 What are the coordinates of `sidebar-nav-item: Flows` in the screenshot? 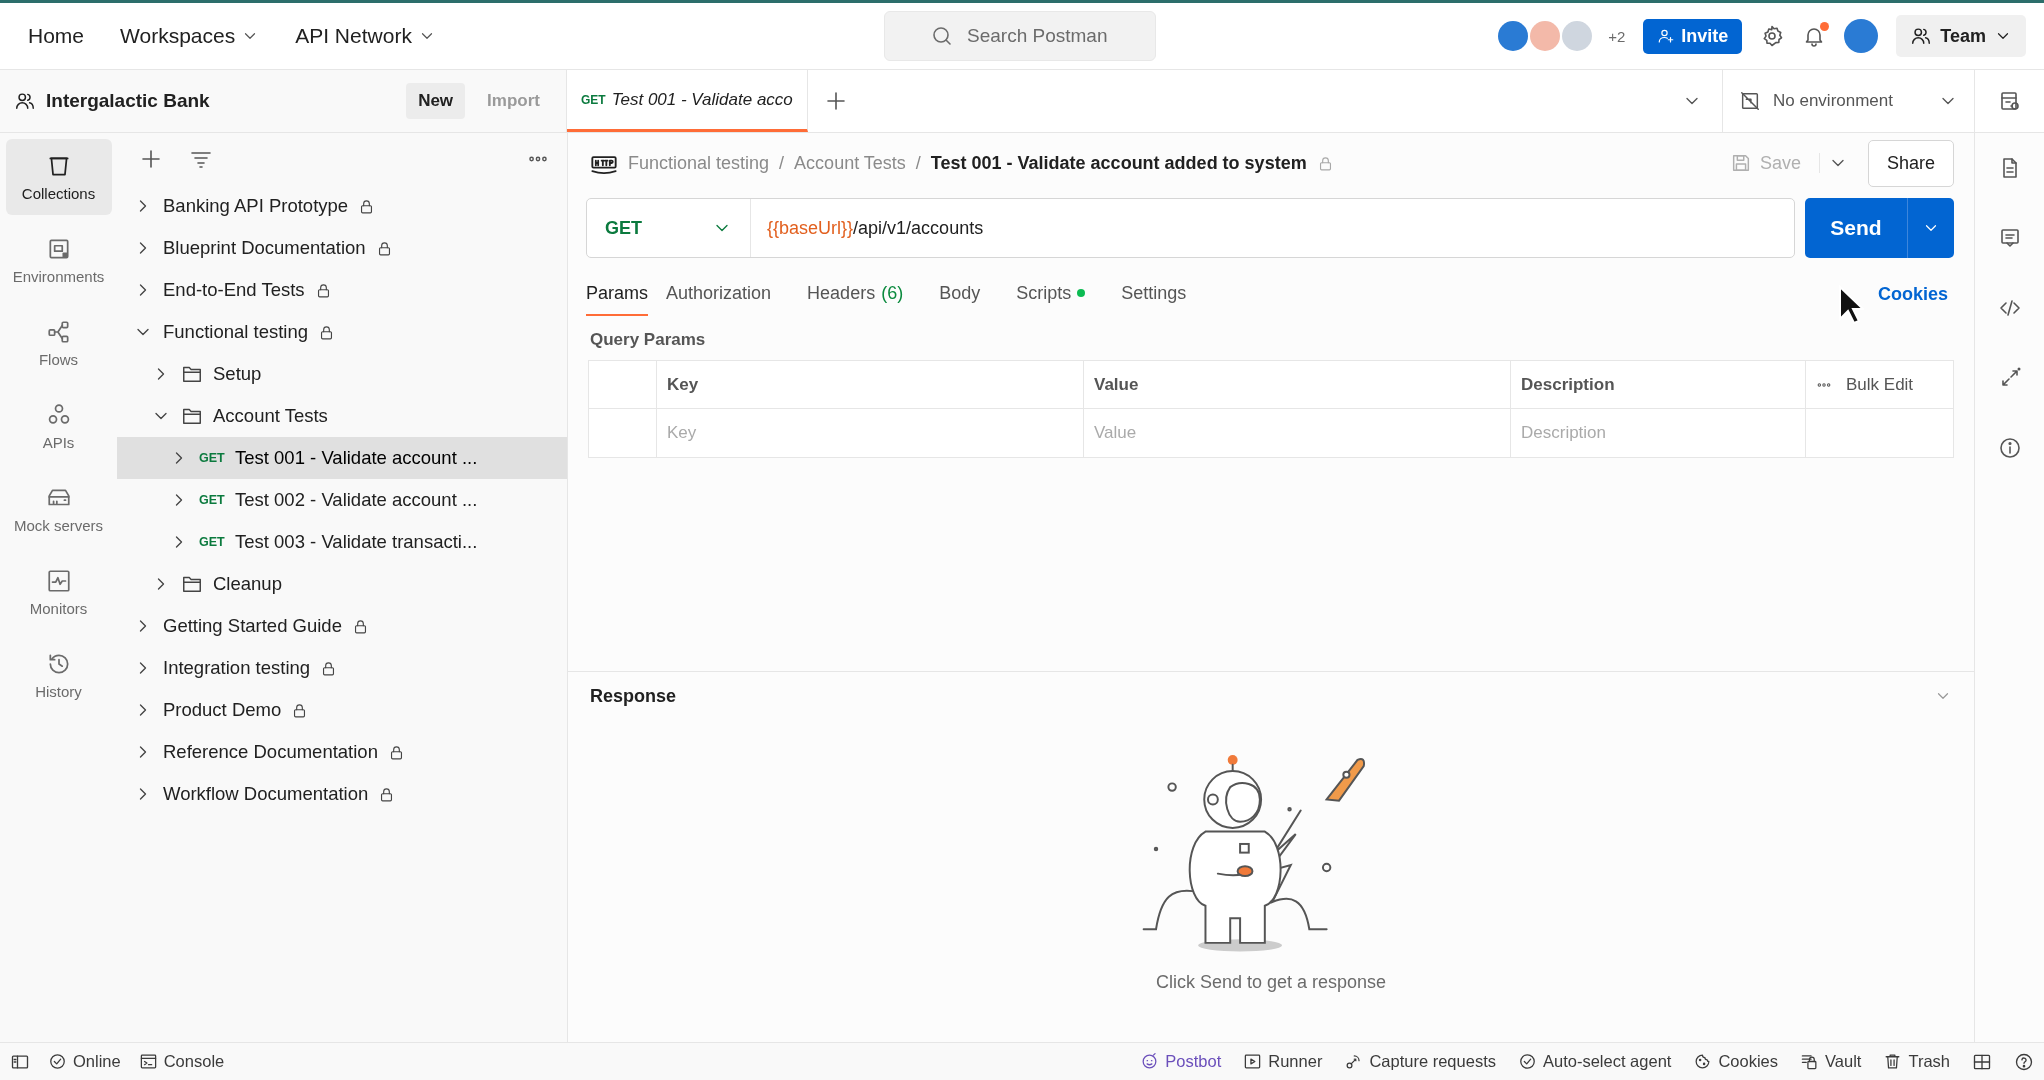 It's located at (58, 343).